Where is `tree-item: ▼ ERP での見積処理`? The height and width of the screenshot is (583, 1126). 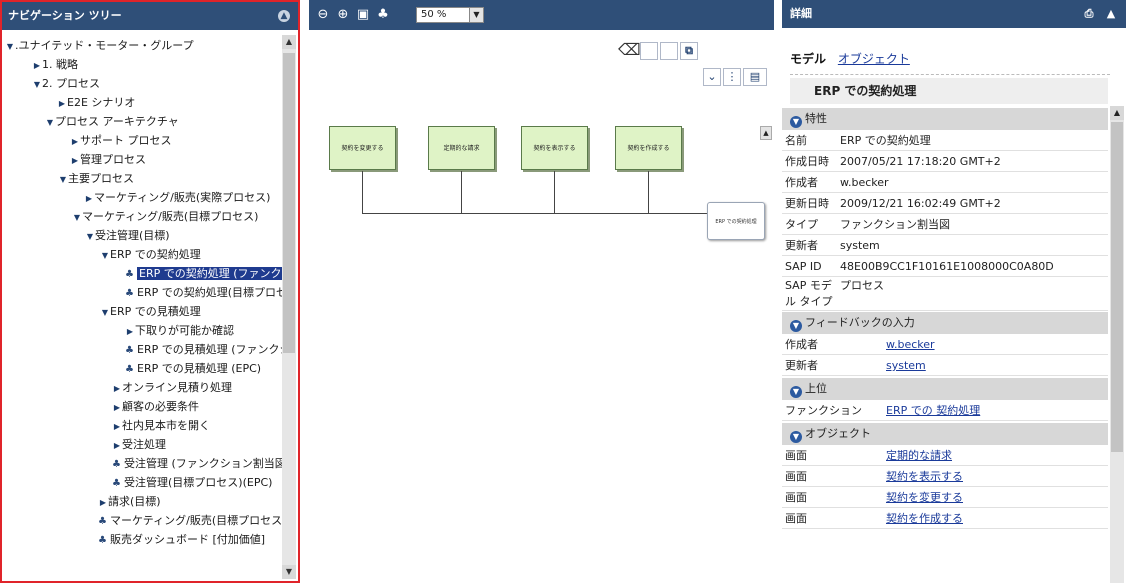
tree-item: ▼ ERP での見積処理 is located at coordinates (150, 311).